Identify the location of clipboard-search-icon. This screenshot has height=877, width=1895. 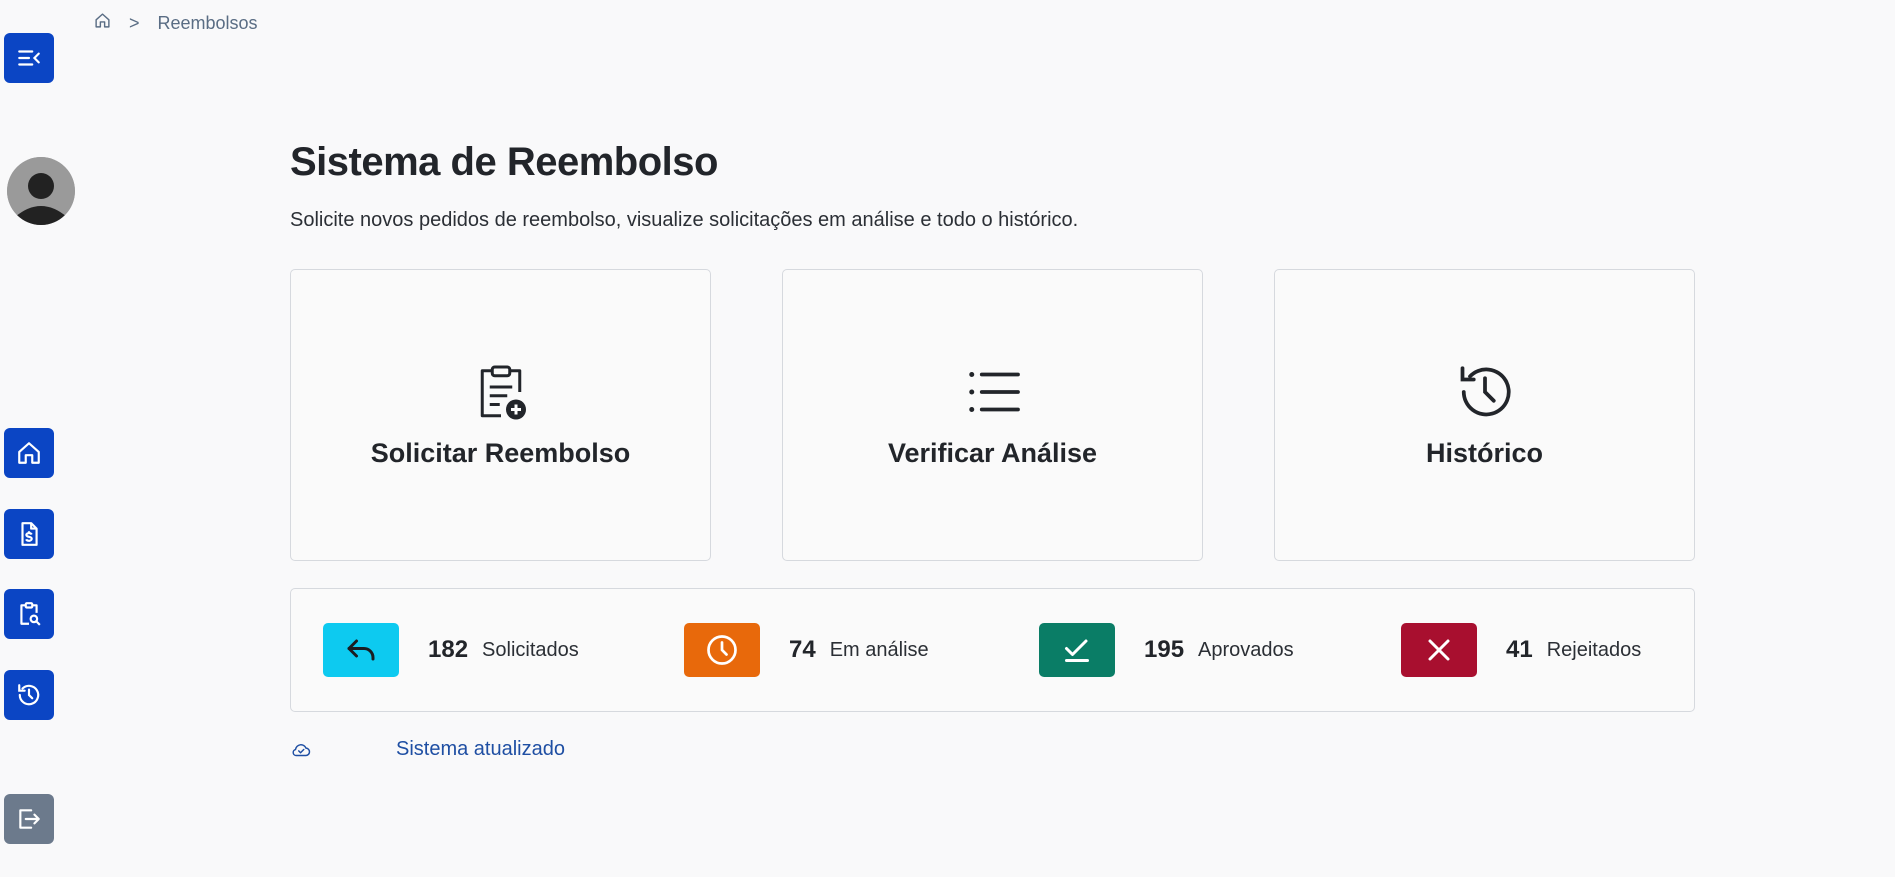
(30, 614).